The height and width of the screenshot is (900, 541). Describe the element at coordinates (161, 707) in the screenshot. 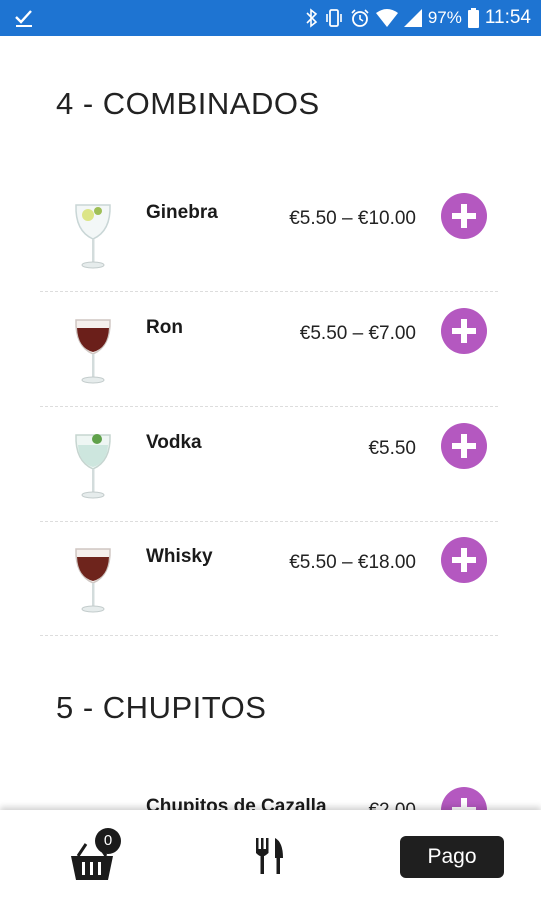

I see `section-title-chupitos: 5 - CHUPITOS` at that location.